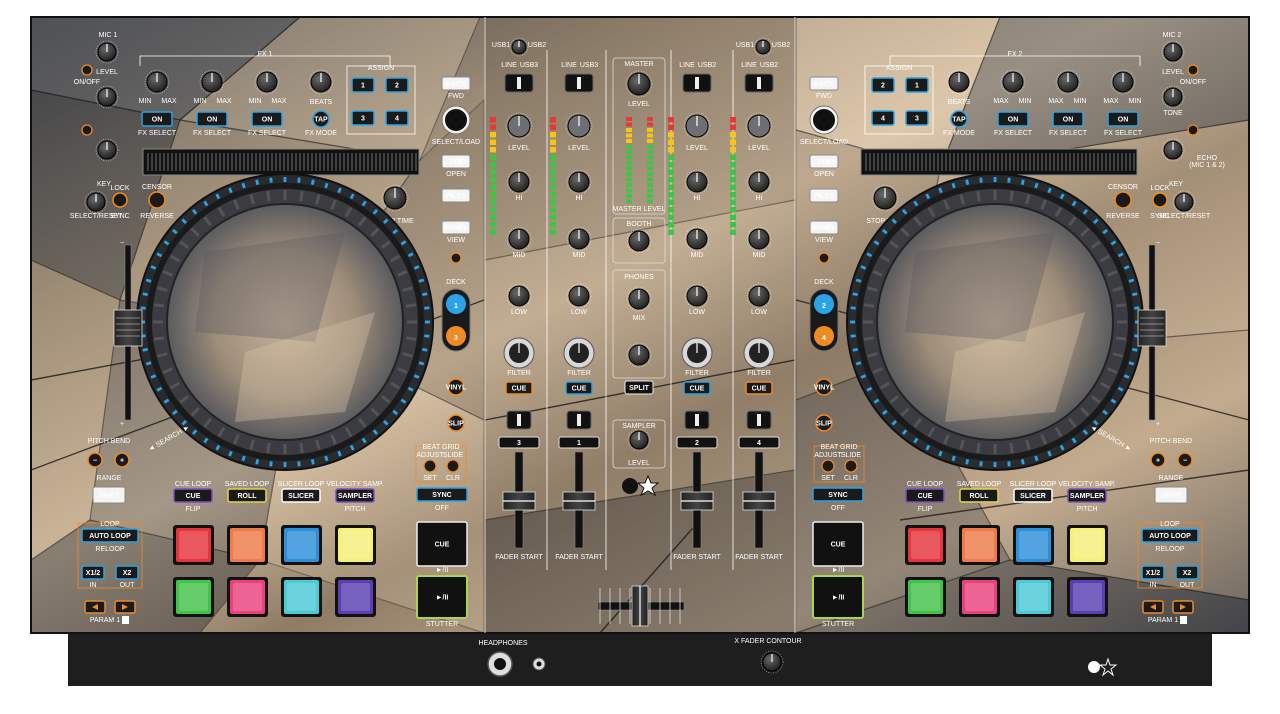  What do you see at coordinates (1185, 460) in the screenshot?
I see `right-pitch-bend-minus: −` at bounding box center [1185, 460].